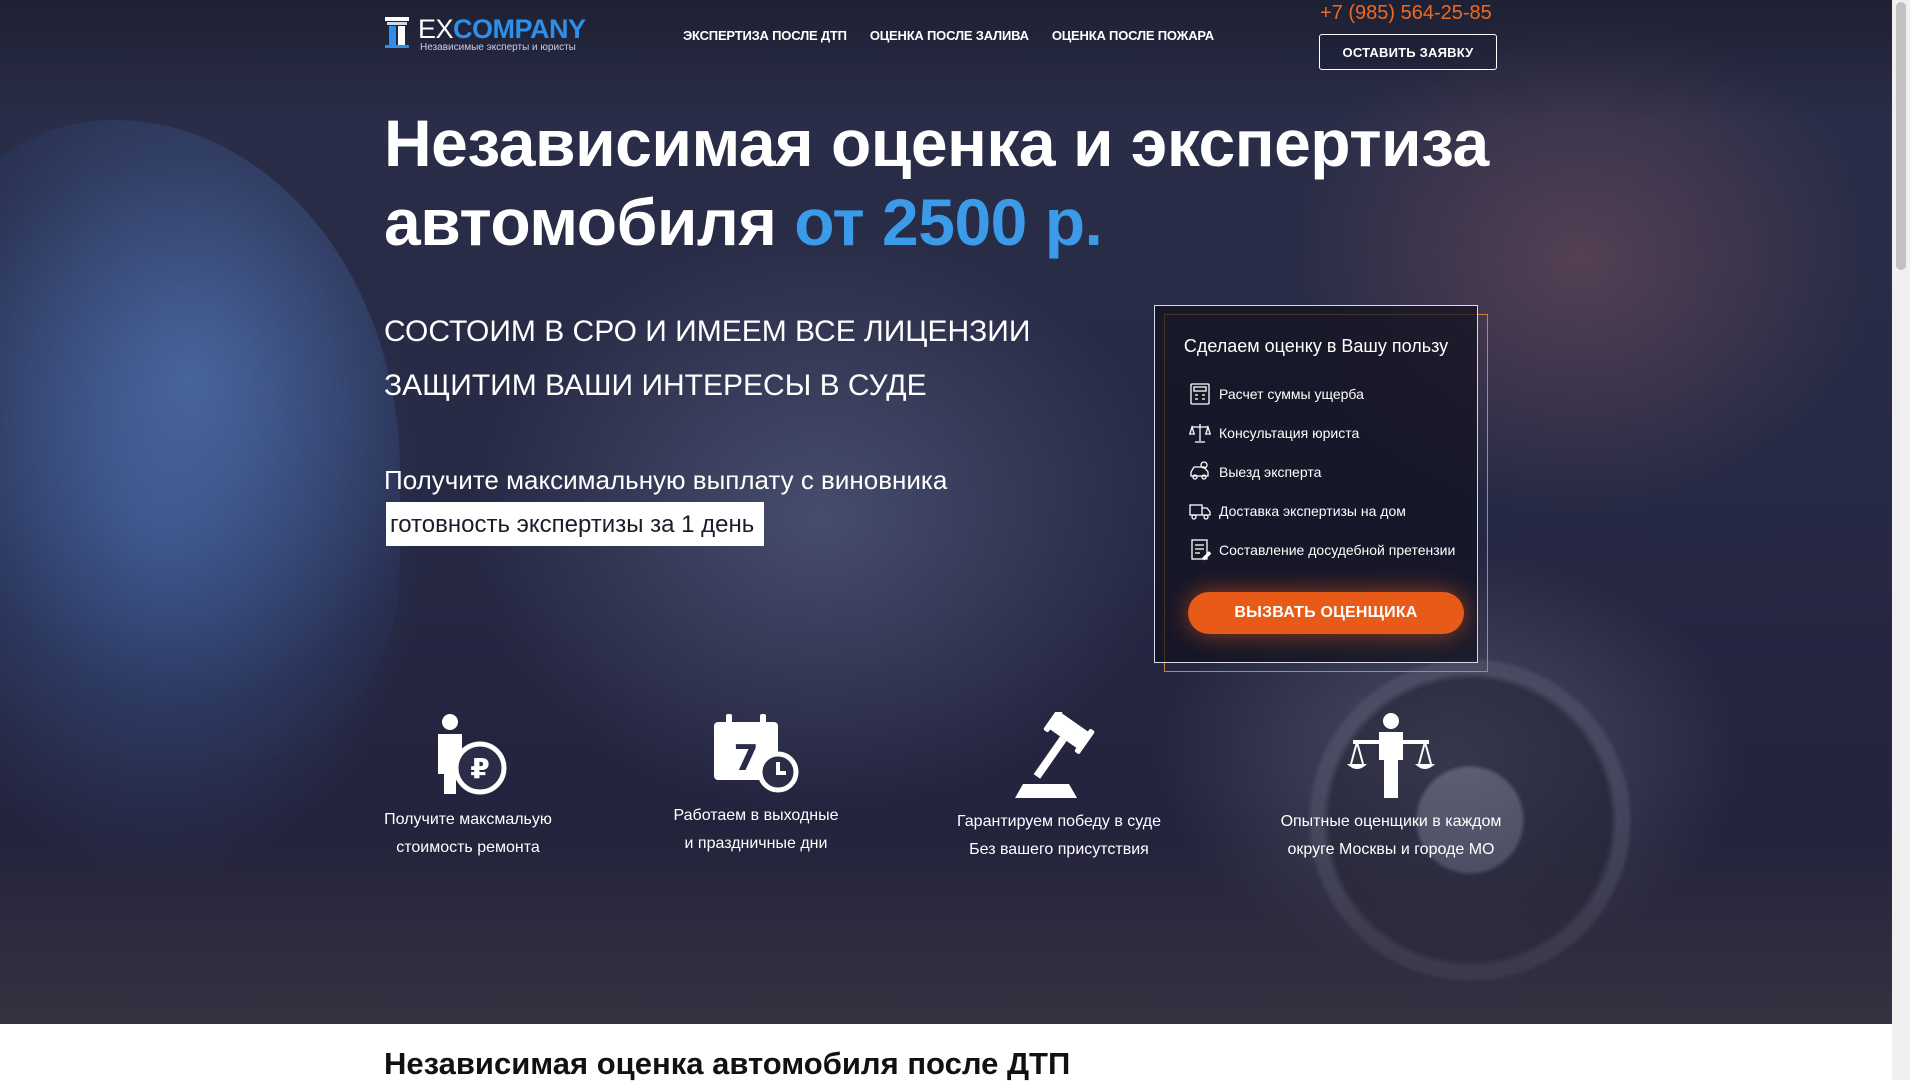 This screenshot has width=1910, height=1082. What do you see at coordinates (397, 32) in the screenshot?
I see `logo-mark-icon` at bounding box center [397, 32].